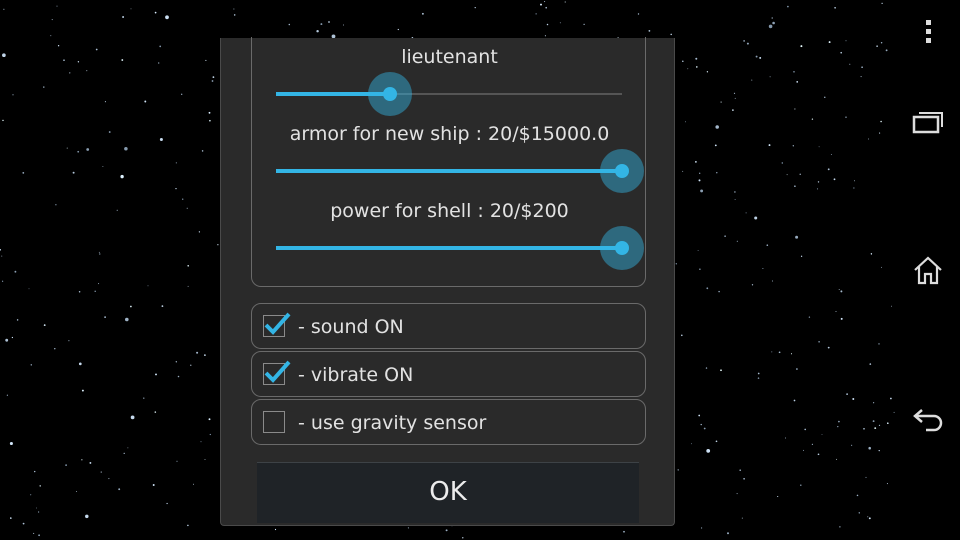  What do you see at coordinates (351, 327) in the screenshot?
I see `sound-option-label: - sound ON` at bounding box center [351, 327].